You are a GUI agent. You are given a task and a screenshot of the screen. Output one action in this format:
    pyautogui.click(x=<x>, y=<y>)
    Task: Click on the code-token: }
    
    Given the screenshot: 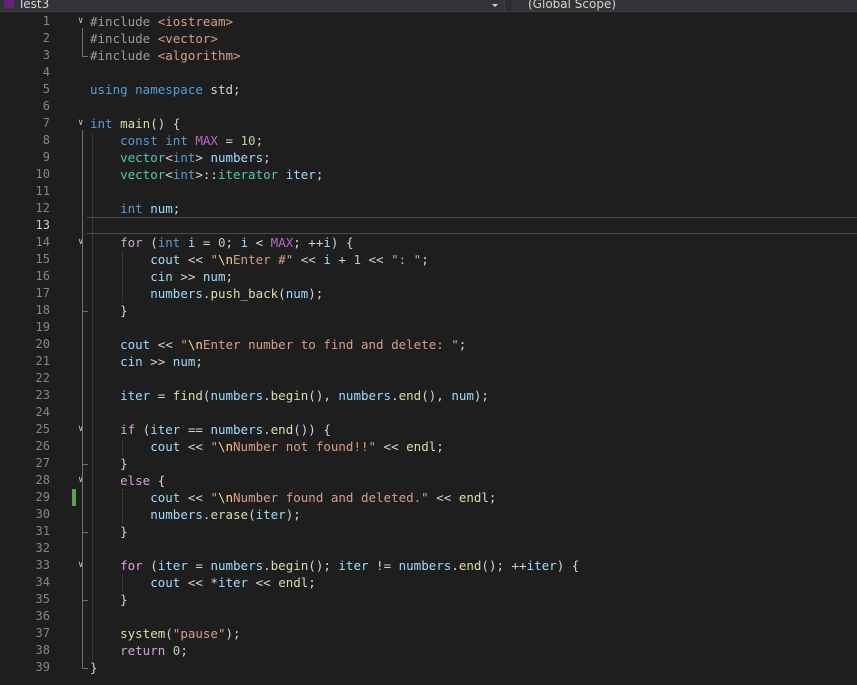 What is the action you would take?
    pyautogui.click(x=109, y=599)
    